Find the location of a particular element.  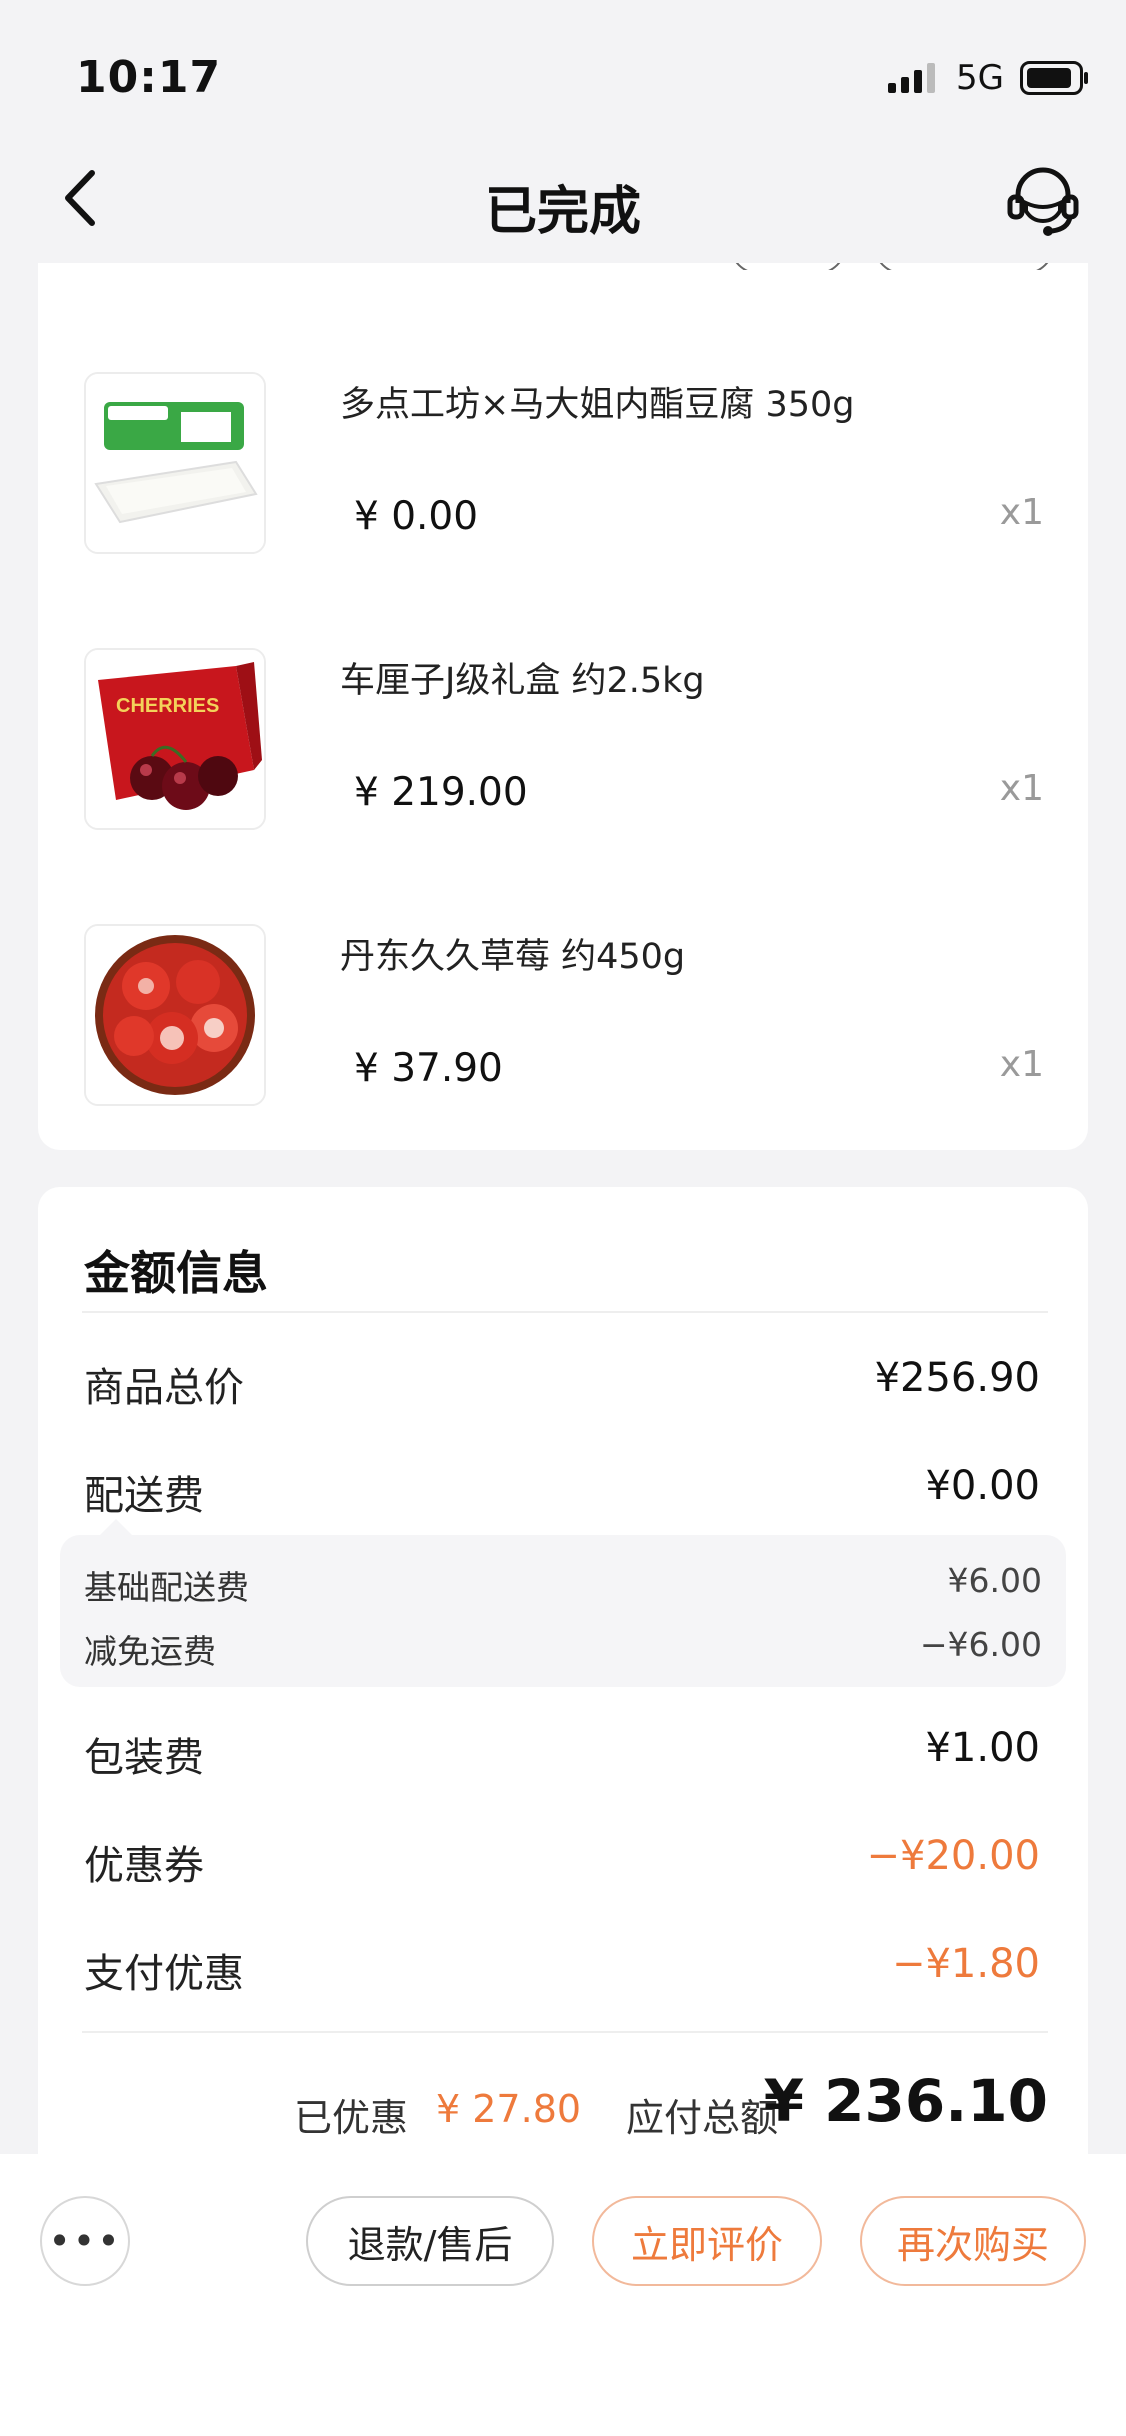

bottom-action-bar: ••• 退款/售后 立即评价 再次购买 is located at coordinates (563, 2295).